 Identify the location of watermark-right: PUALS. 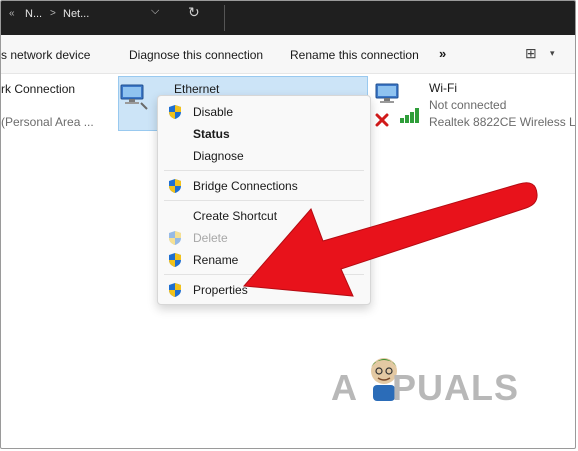
(456, 387).